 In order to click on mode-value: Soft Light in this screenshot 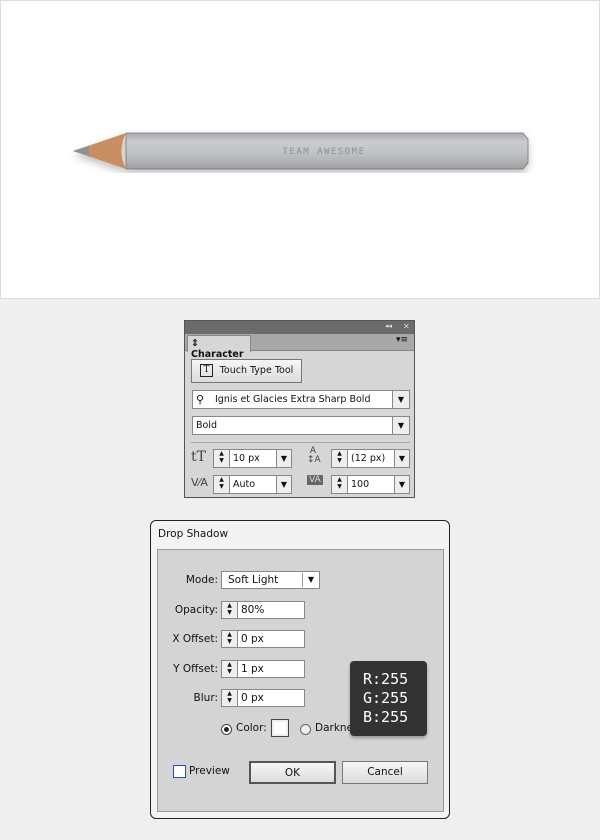, I will do `click(253, 580)`.